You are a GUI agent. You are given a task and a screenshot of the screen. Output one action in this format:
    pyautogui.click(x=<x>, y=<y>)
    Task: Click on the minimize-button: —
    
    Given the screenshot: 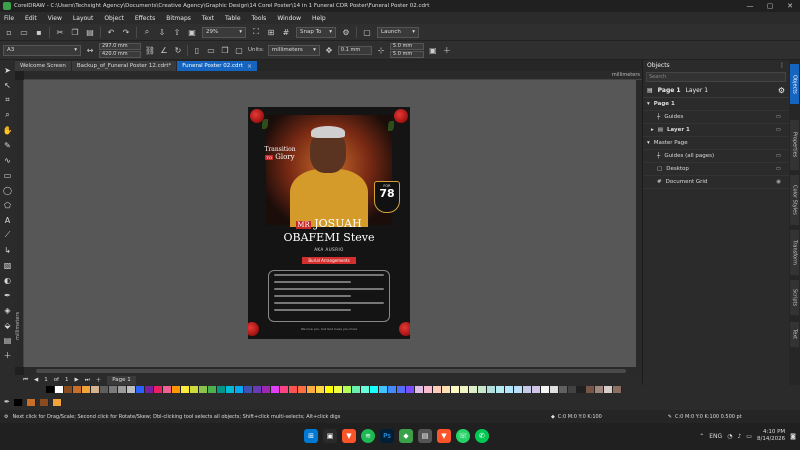 What is the action you would take?
    pyautogui.click(x=750, y=6)
    